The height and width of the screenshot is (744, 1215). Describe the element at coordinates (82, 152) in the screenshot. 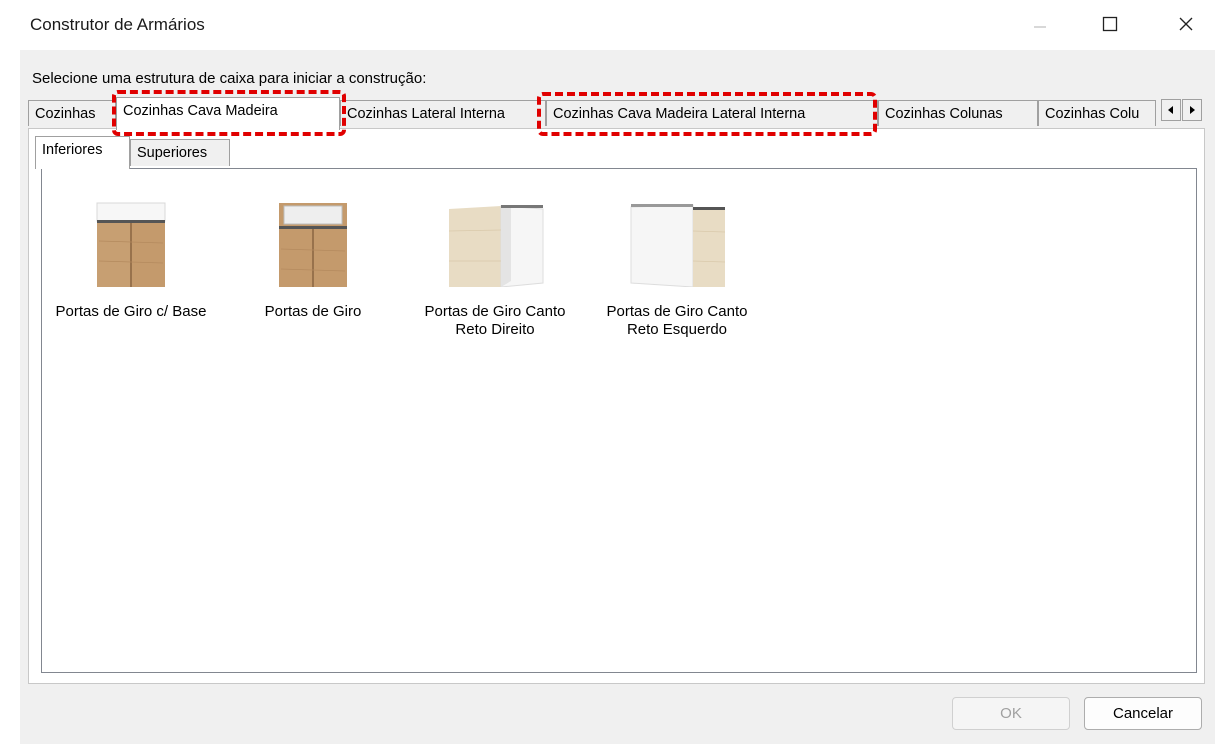

I see `tab-inferiores: Inferiores` at that location.